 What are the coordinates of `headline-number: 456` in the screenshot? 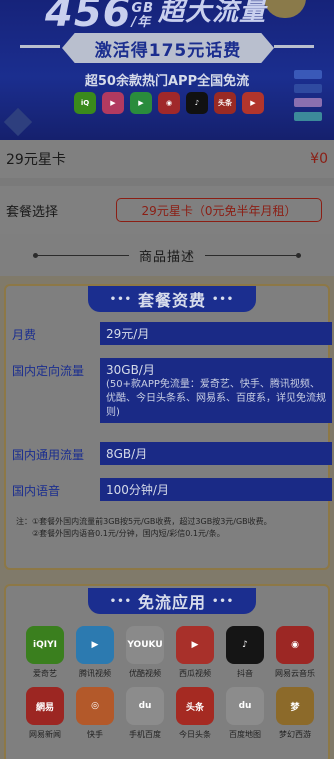 It's located at (88, 18).